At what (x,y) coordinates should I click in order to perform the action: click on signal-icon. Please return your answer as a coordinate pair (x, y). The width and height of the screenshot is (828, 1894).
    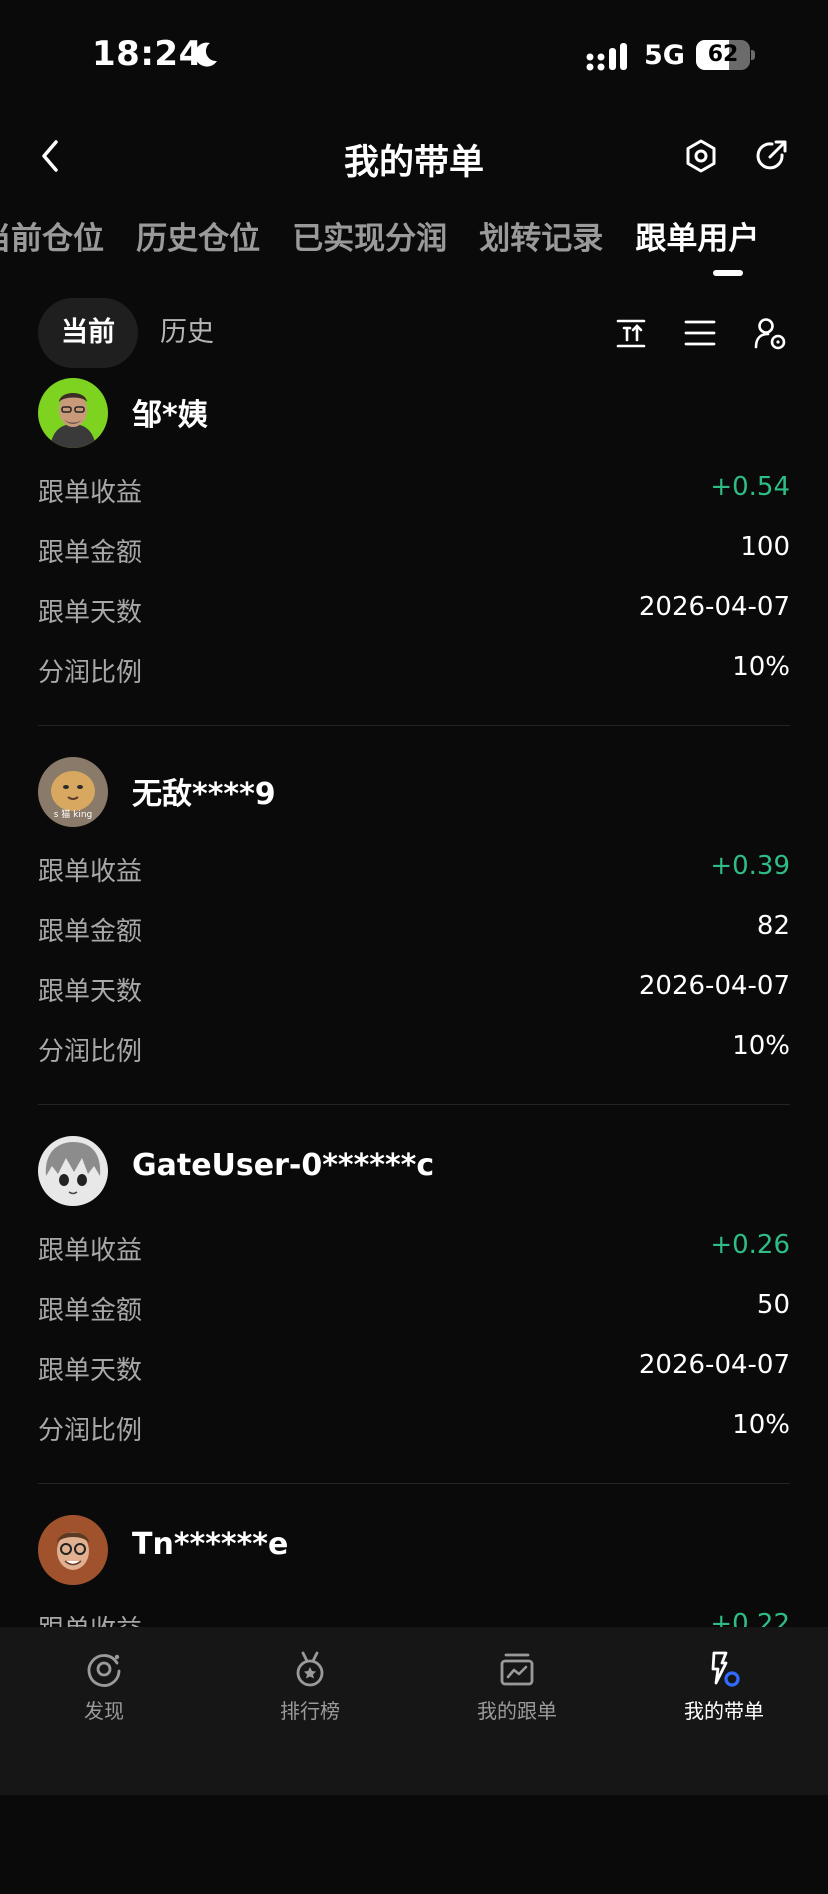
    Looking at the image, I should click on (606, 57).